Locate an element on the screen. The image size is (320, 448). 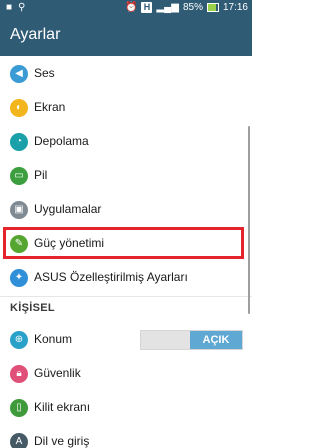
app-bar: Ayarlar is located at coordinates (126, 37).